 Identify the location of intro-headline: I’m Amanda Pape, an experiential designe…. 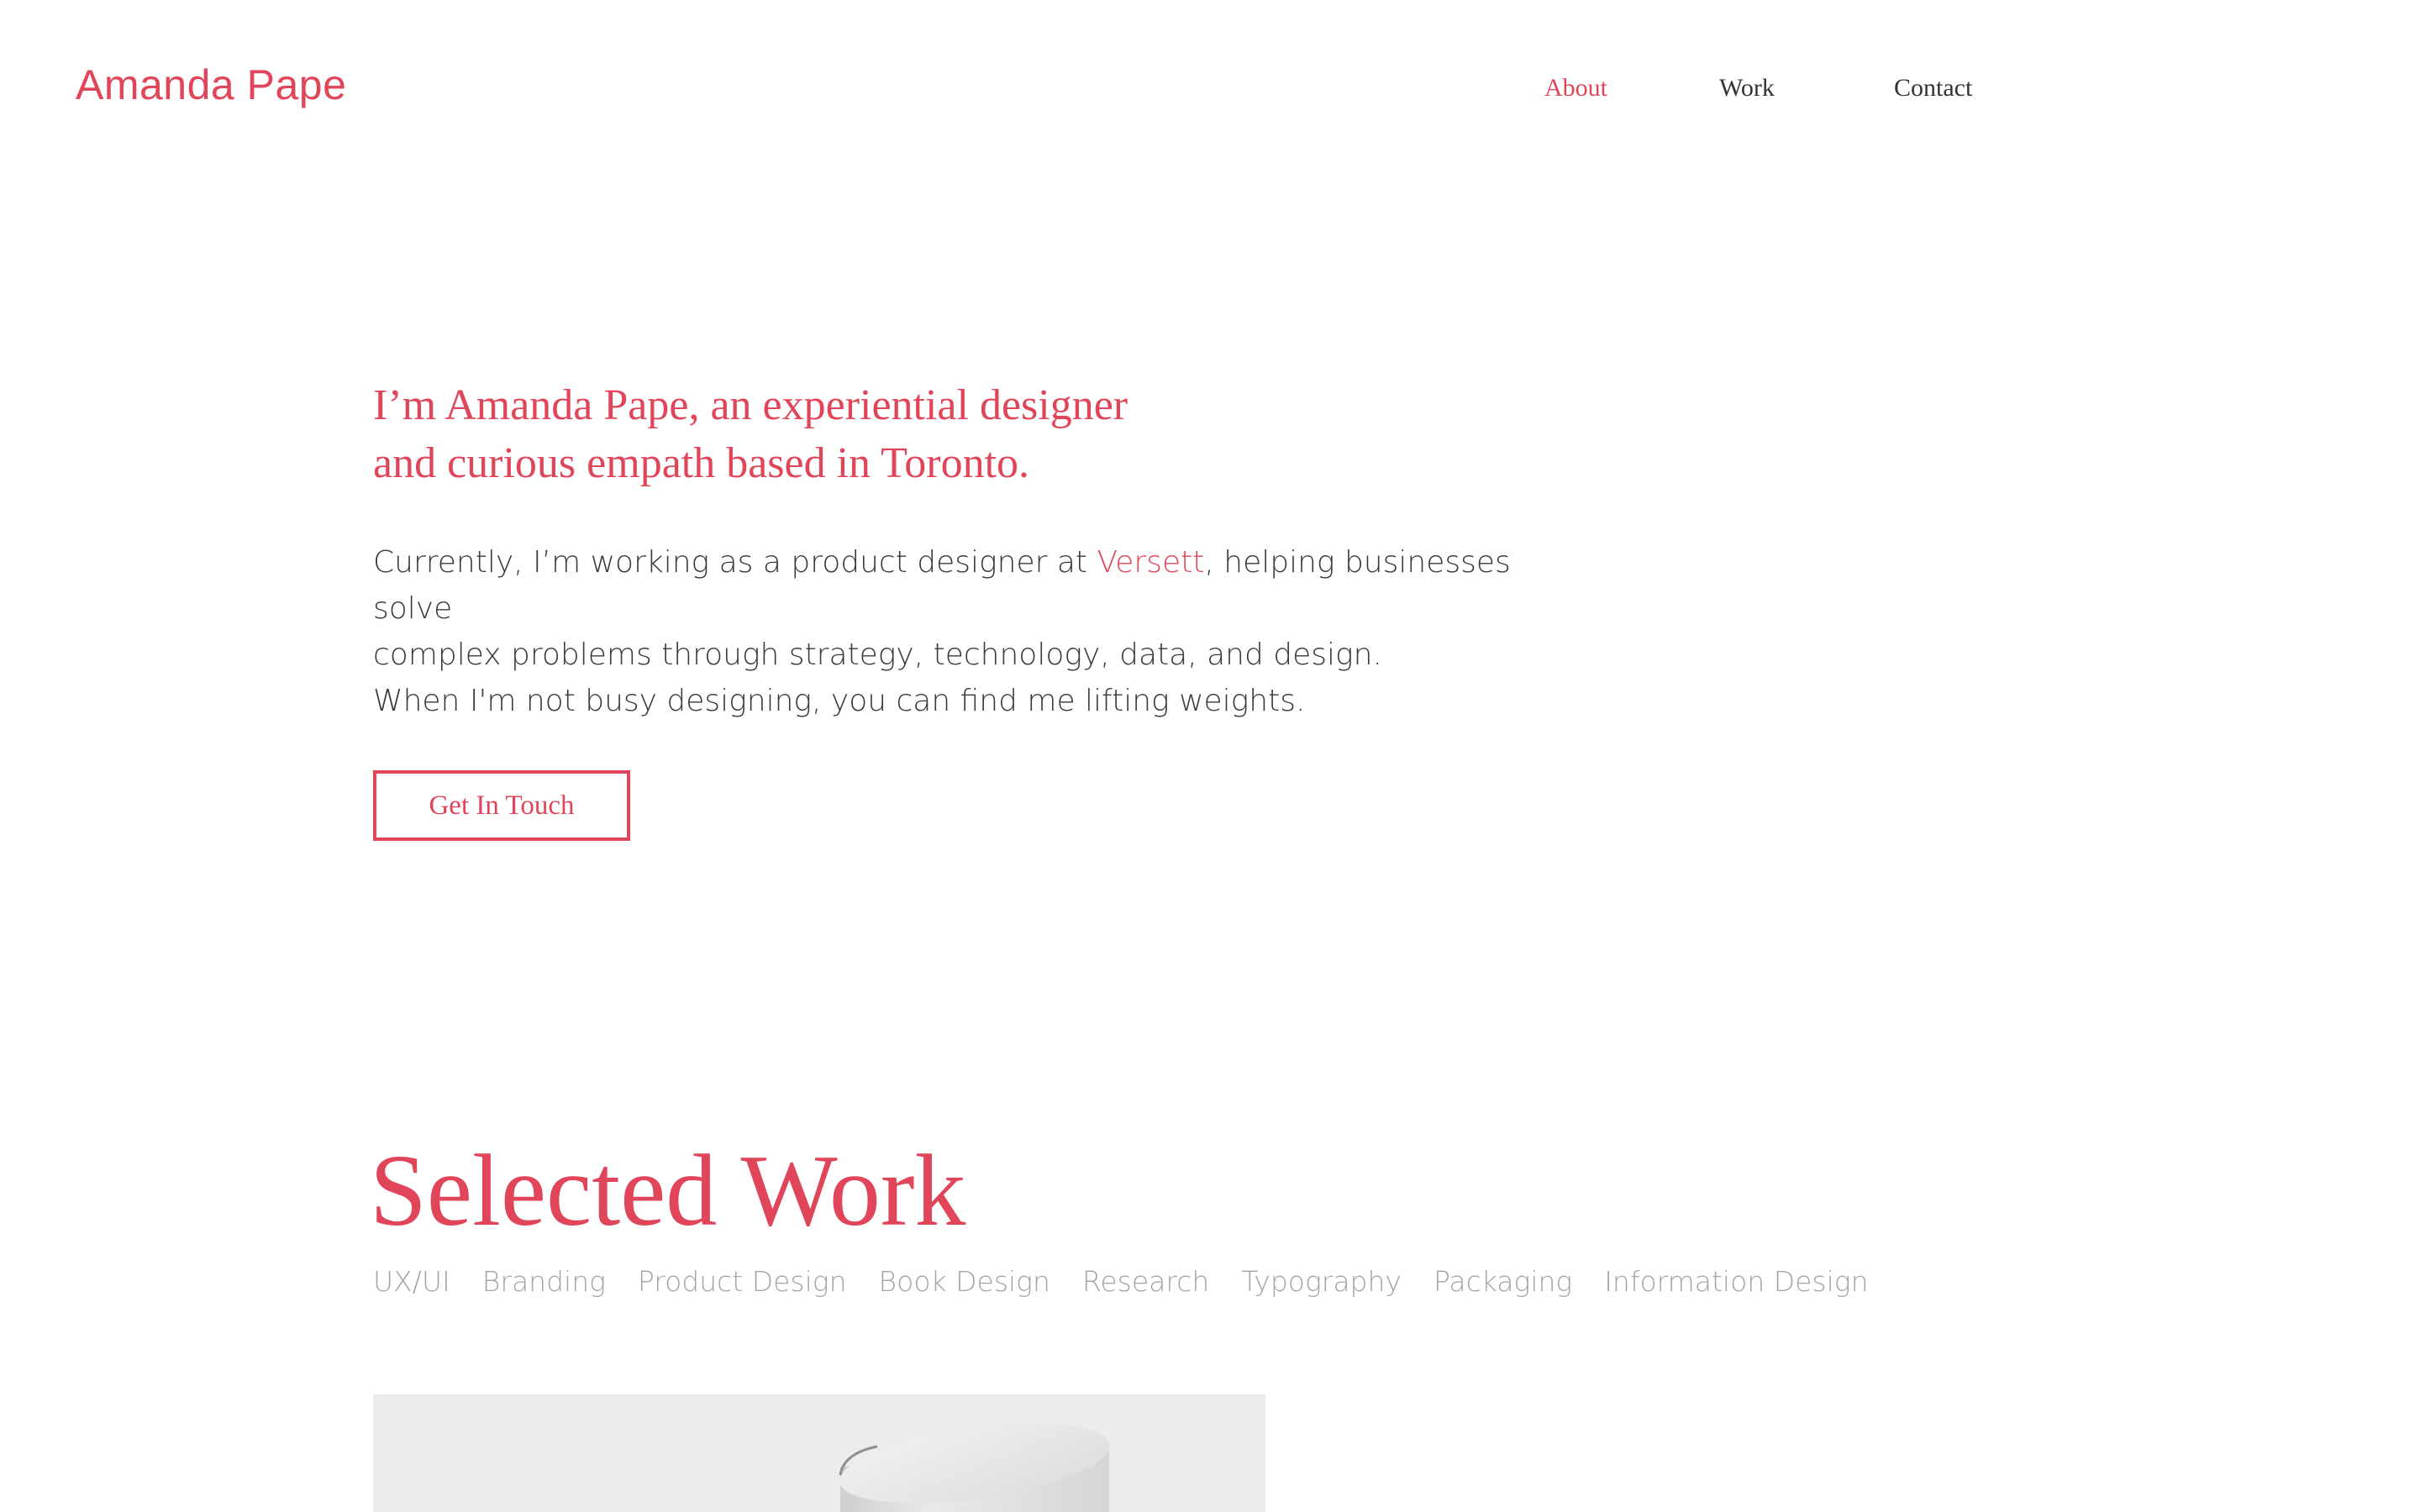
(877, 434).